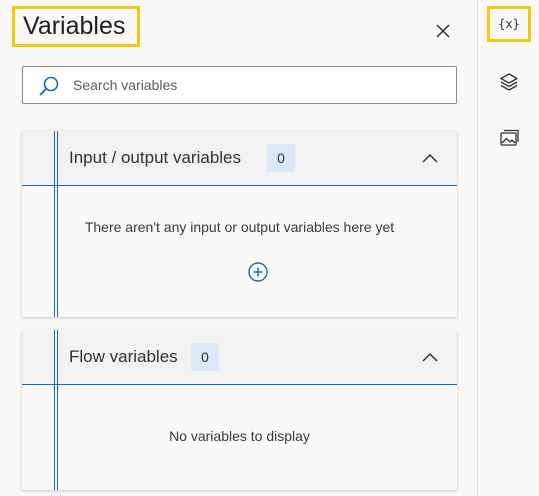 This screenshot has width=539, height=496. What do you see at coordinates (258, 85) in the screenshot?
I see `search-input` at bounding box center [258, 85].